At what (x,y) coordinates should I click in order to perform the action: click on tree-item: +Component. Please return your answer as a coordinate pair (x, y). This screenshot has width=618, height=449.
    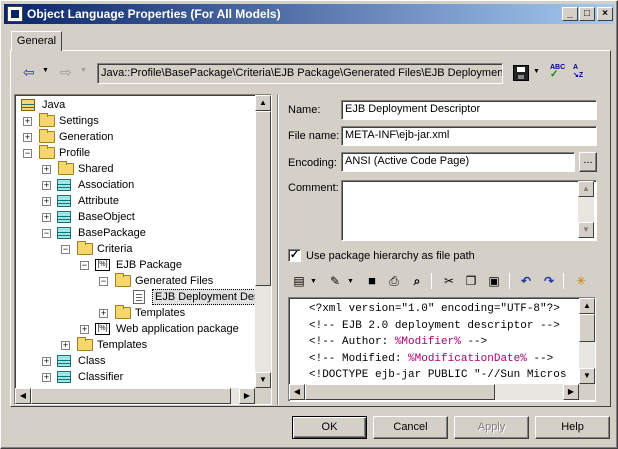
    Looking at the image, I should click on (136, 386).